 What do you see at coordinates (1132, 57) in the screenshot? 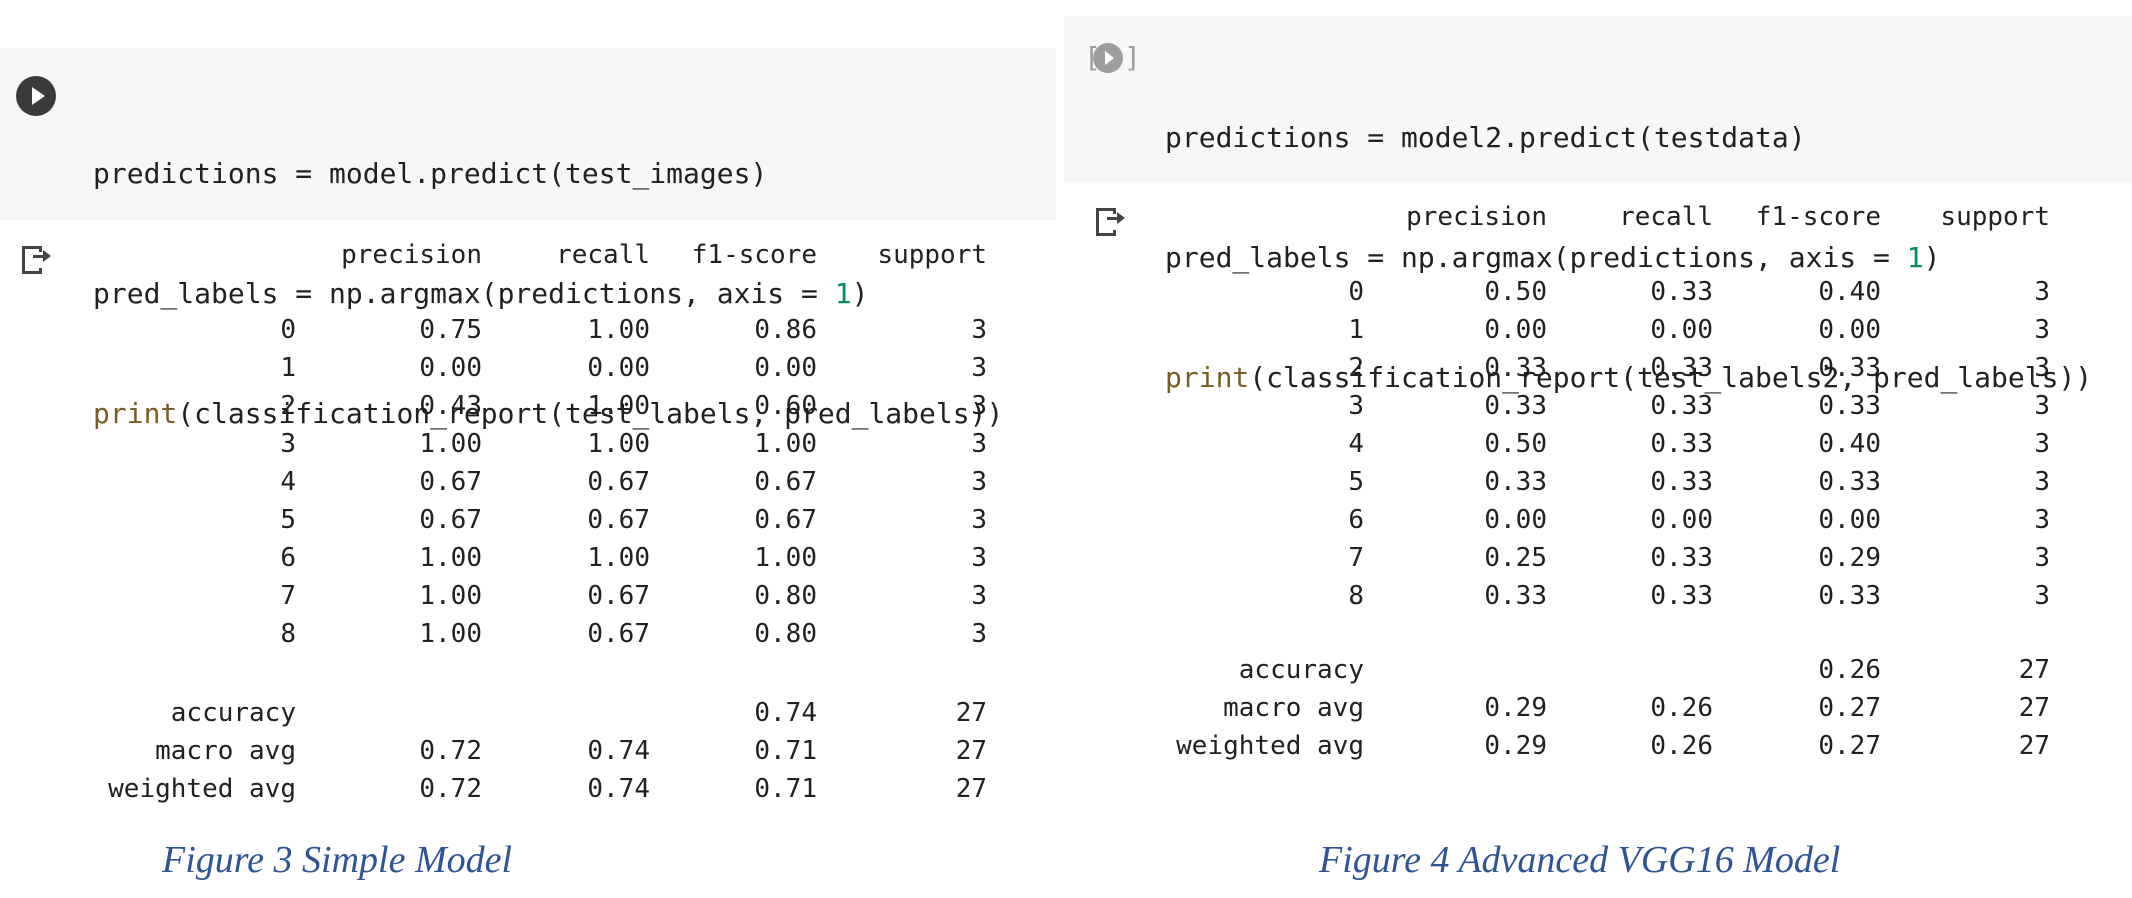
I see `bracket-right: ]` at bounding box center [1132, 57].